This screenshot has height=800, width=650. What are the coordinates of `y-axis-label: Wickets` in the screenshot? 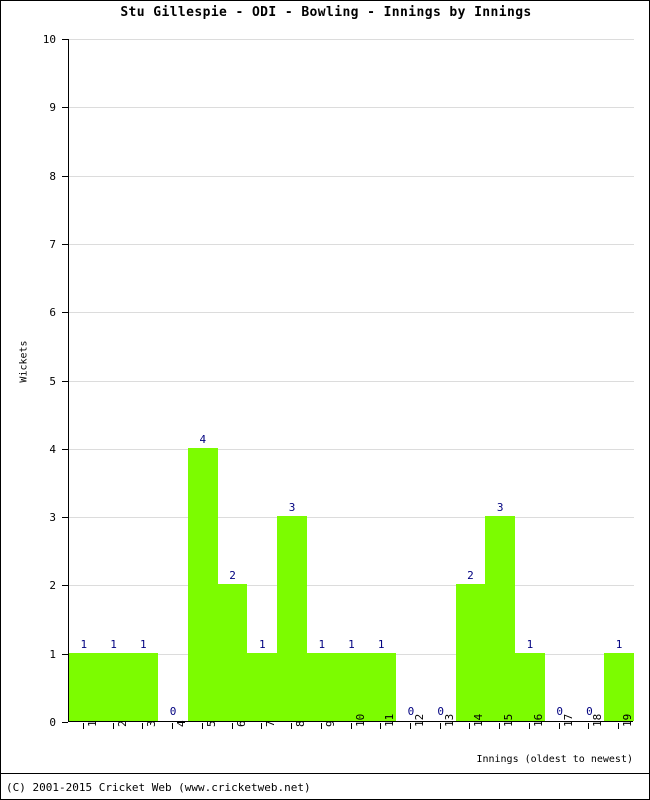 It's located at (24, 361).